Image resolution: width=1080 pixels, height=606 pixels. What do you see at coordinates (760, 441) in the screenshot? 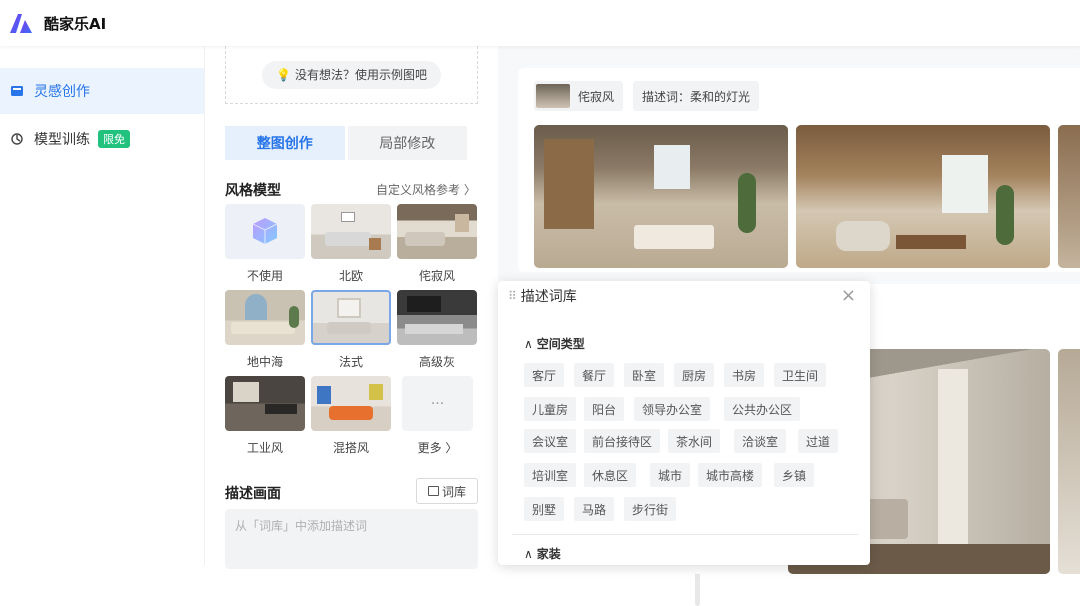
I see `word-tag: 洽谈室` at bounding box center [760, 441].